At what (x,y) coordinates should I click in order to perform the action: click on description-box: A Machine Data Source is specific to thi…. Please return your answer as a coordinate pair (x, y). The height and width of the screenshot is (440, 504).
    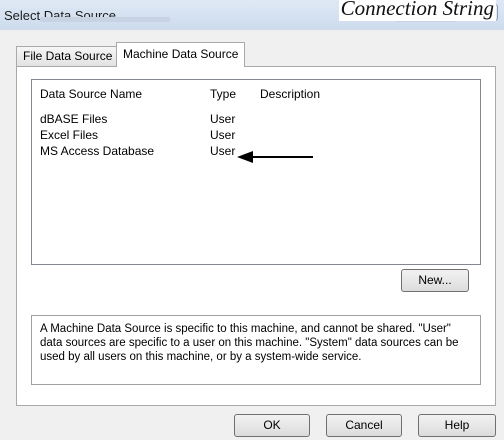
    Looking at the image, I should click on (256, 350).